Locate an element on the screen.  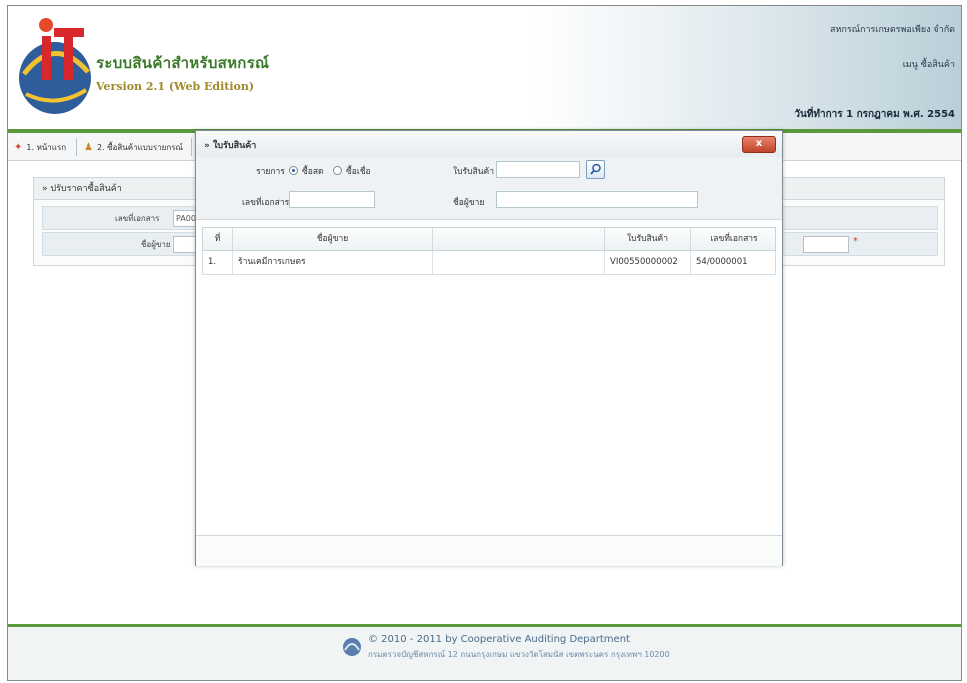
tab-home-label: 1. หน้าแรก is located at coordinates (46, 147).